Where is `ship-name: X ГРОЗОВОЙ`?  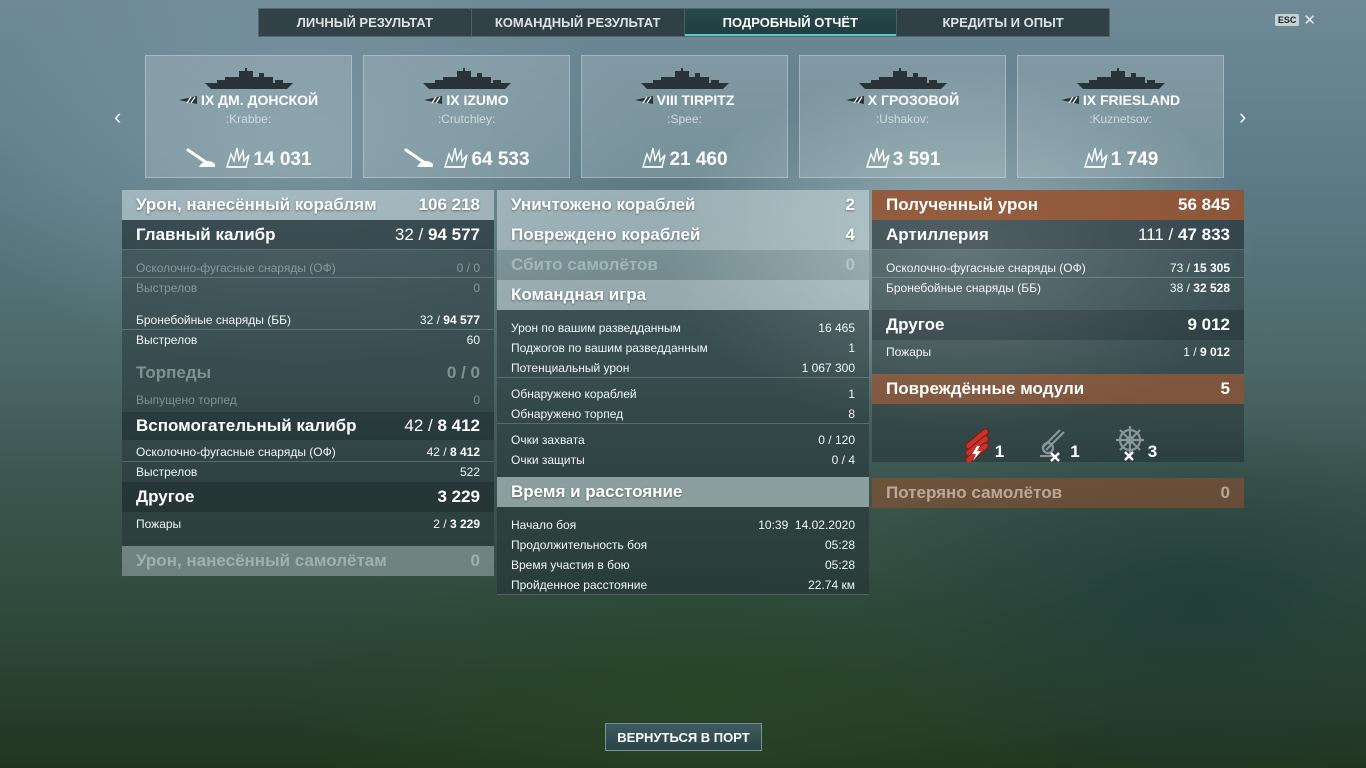 ship-name: X ГРОЗОВОЙ is located at coordinates (902, 100).